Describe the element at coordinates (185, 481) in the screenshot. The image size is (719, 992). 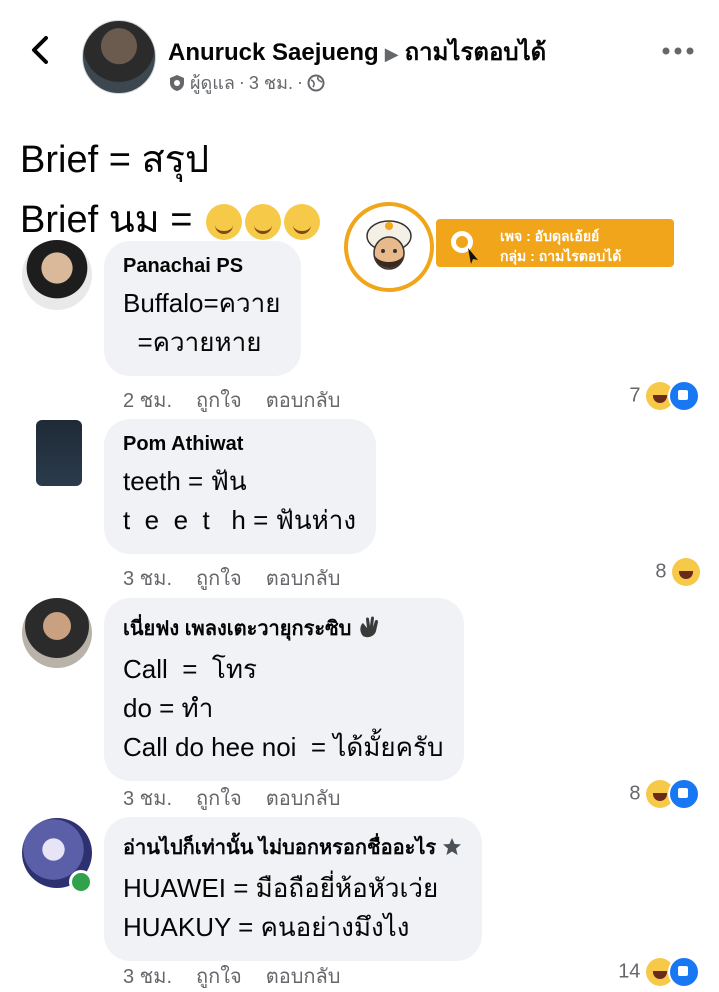
I see `comment-line: teeth = ฟัน` at that location.